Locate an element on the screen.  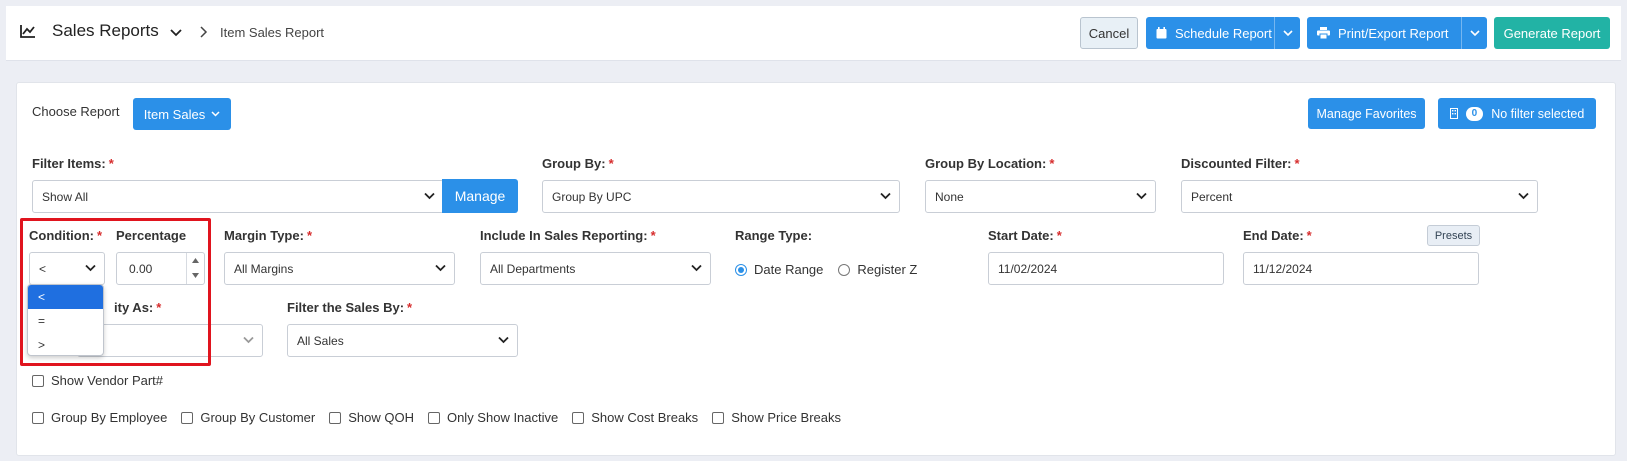
show-qoh-option: Show QOH is located at coordinates (371, 417).